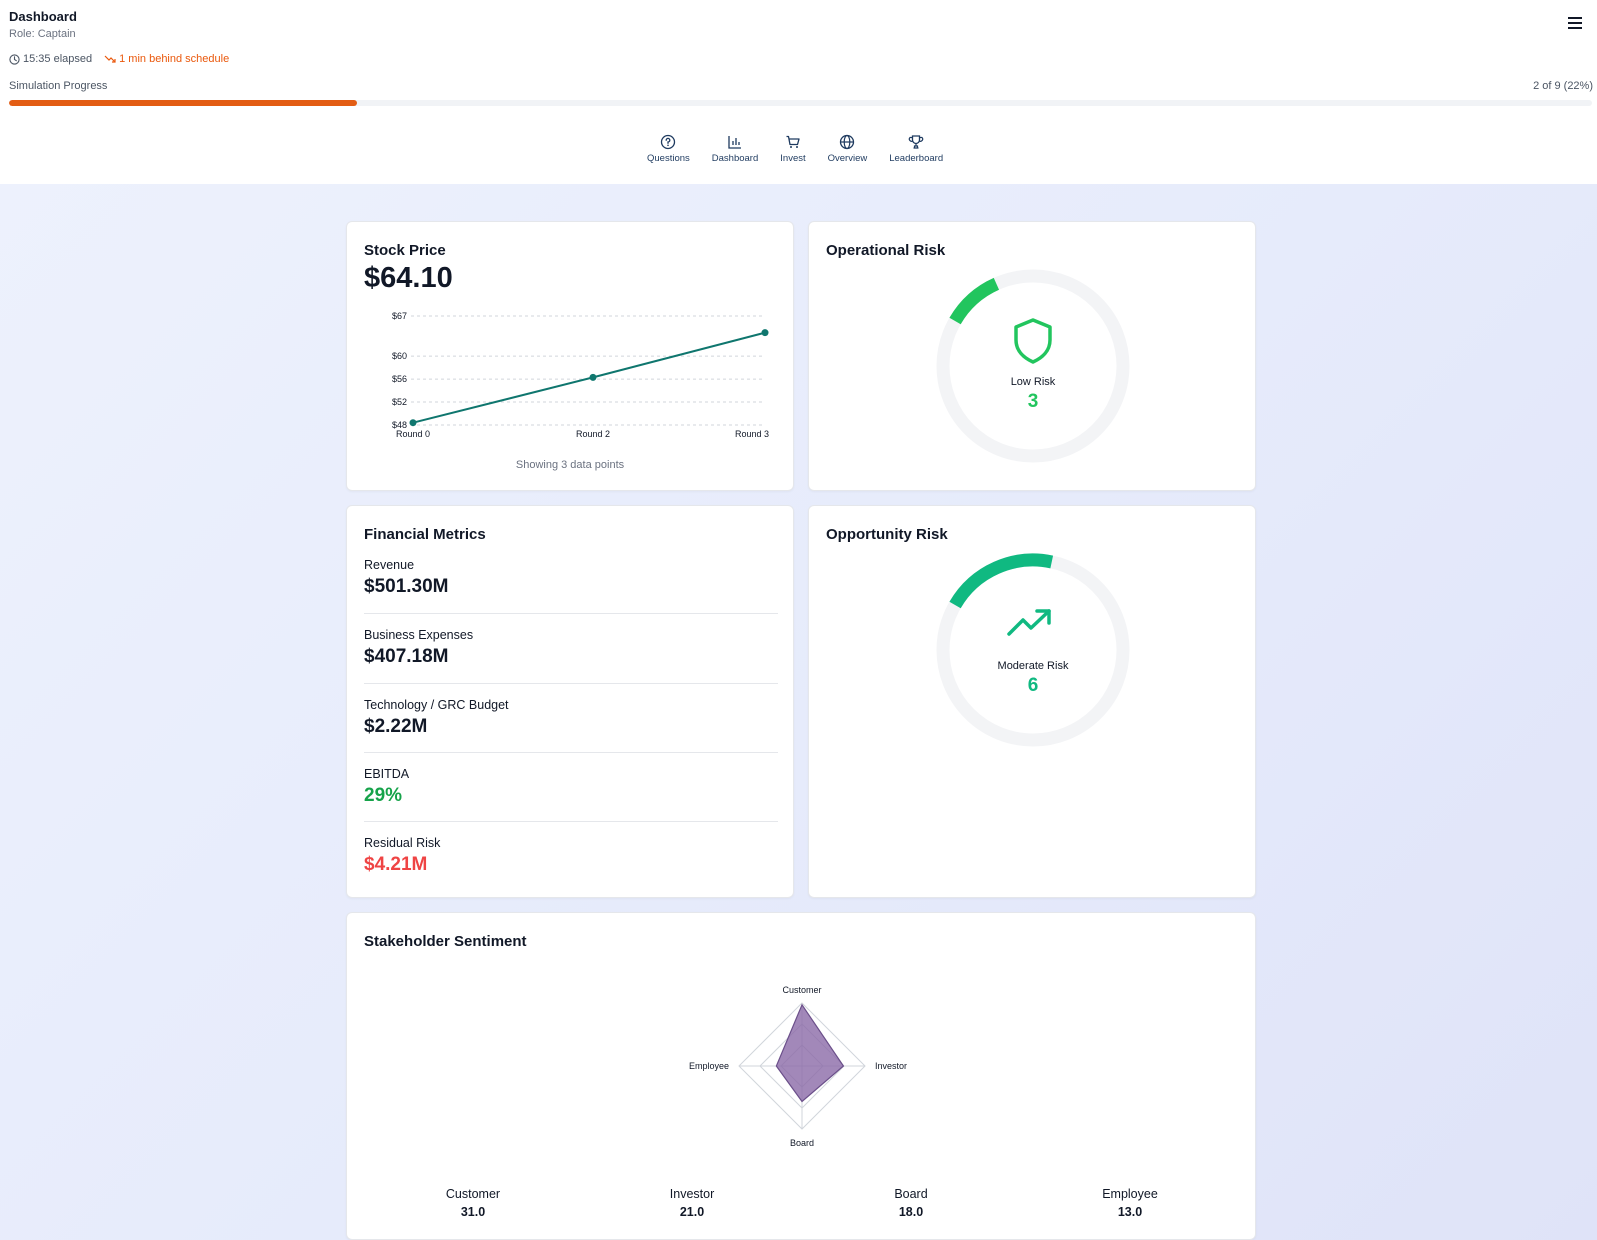 The height and width of the screenshot is (1240, 1597). I want to click on trophy-icon, so click(916, 142).